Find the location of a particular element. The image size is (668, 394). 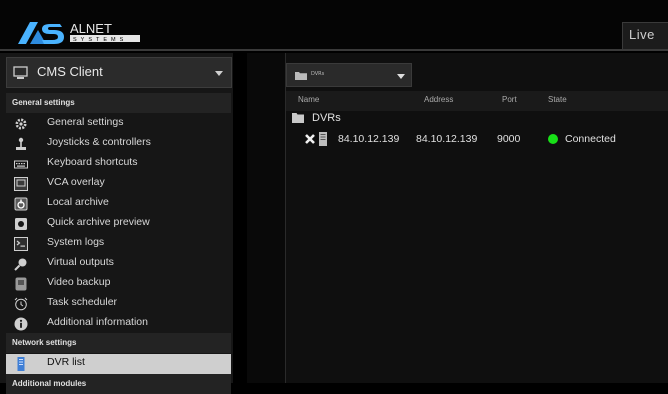

close-icon is located at coordinates (310, 139).